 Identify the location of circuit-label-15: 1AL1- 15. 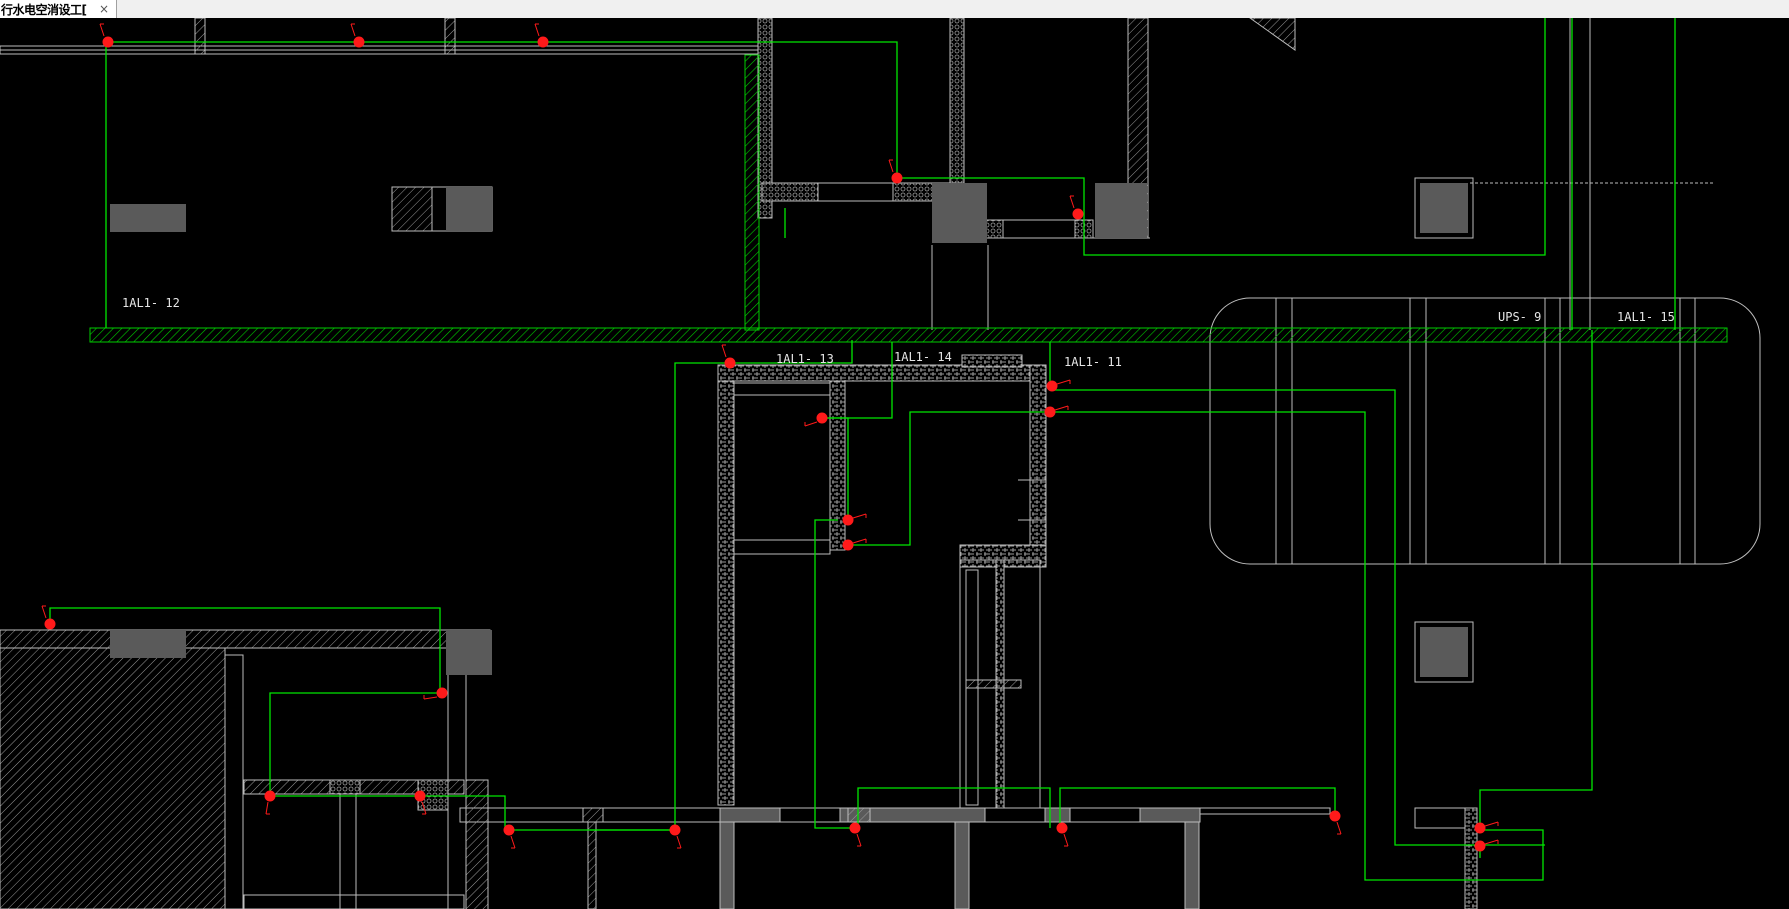
(1646, 317).